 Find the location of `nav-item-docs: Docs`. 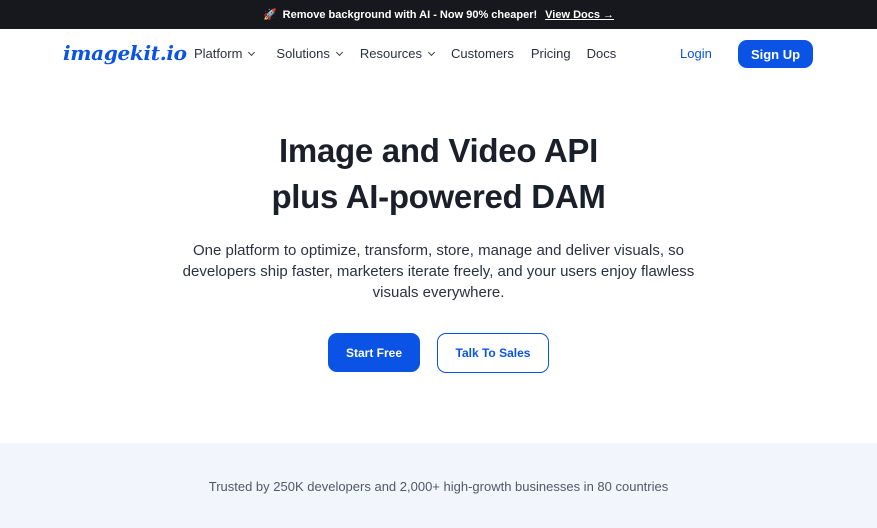

nav-item-docs: Docs is located at coordinates (602, 53).